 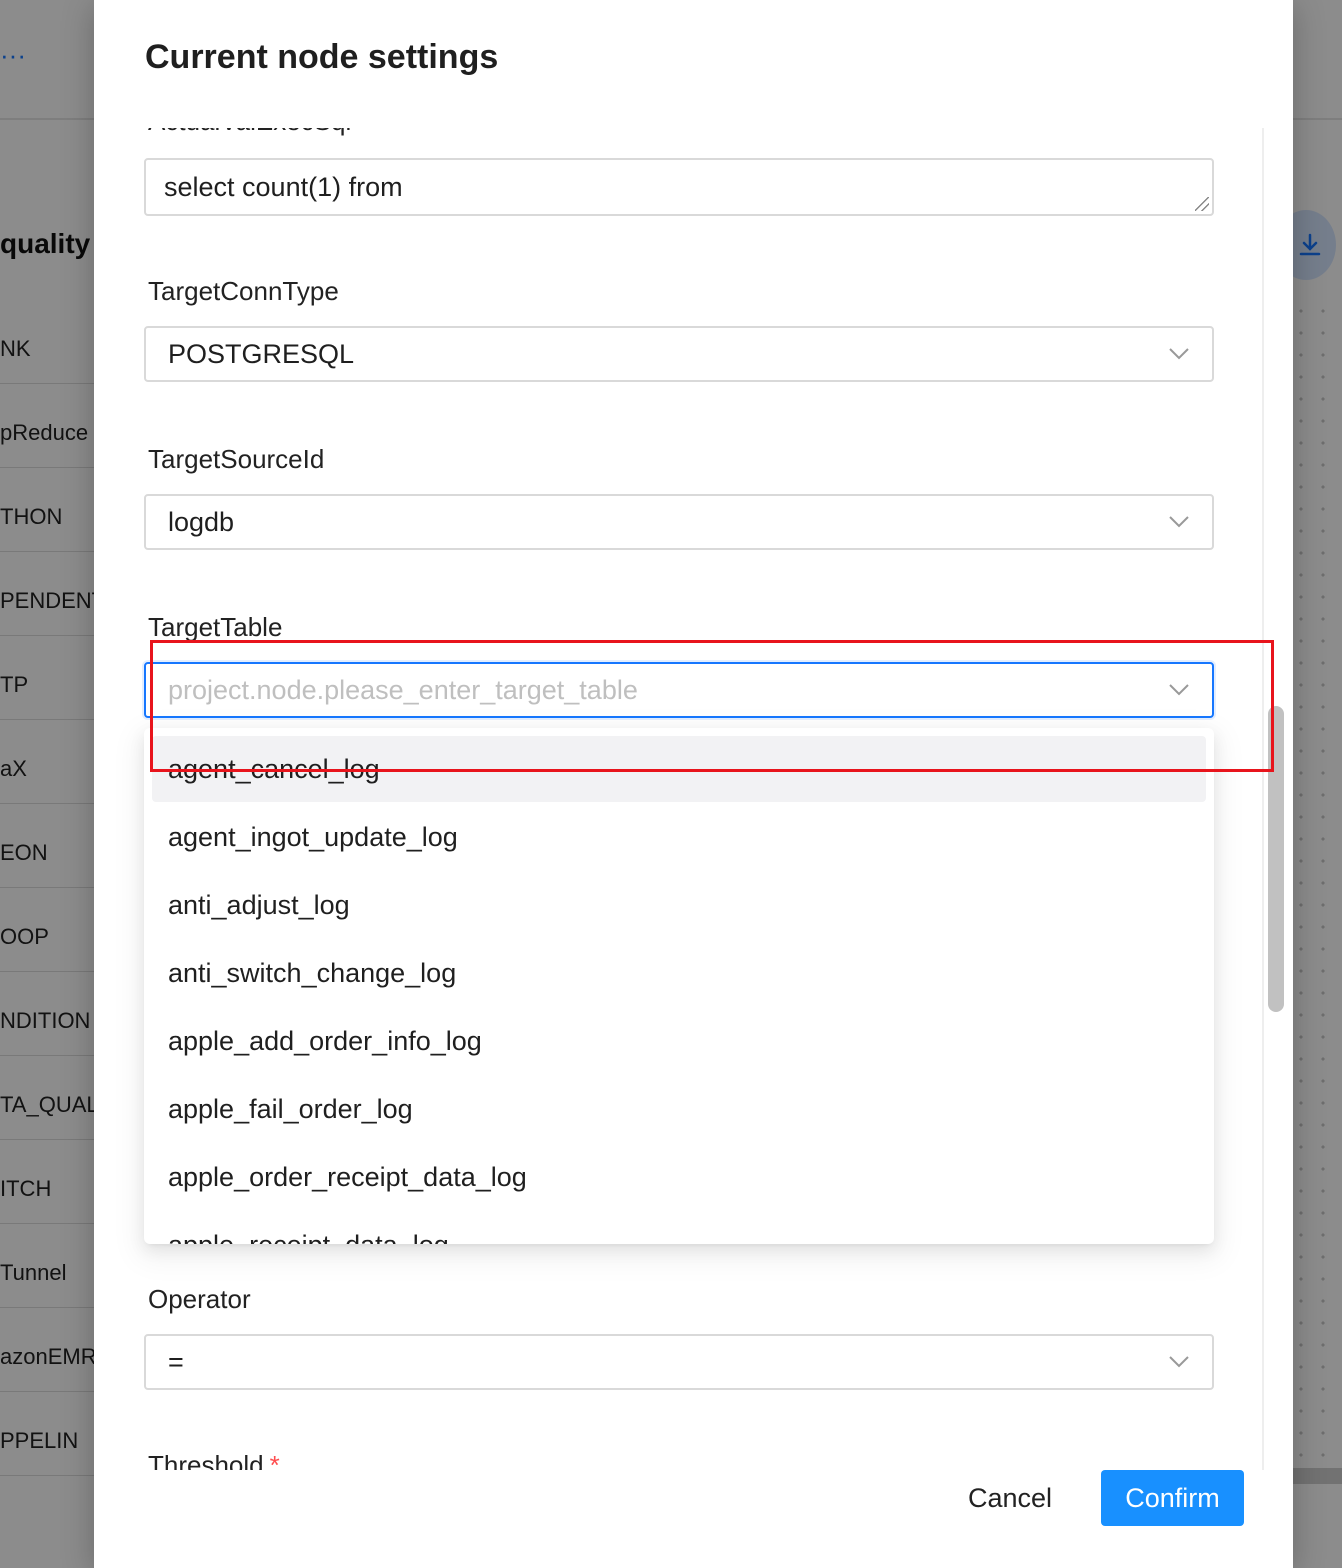 I want to click on confirm-button: Confirm, so click(x=1172, y=1498).